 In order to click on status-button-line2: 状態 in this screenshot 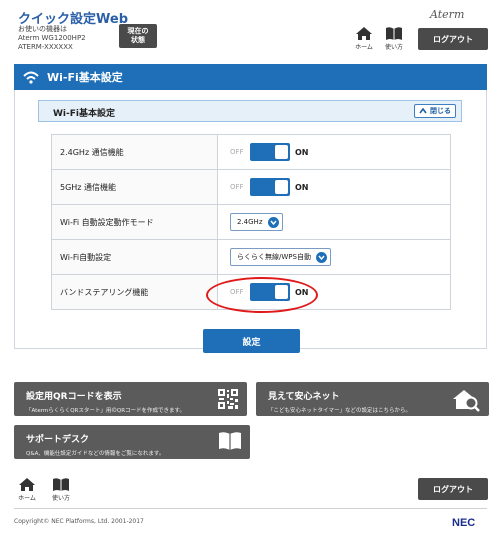, I will do `click(138, 40)`.